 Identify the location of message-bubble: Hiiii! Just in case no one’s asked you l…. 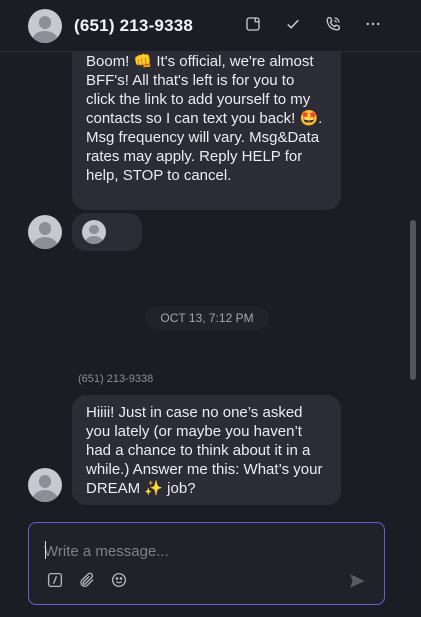
(206, 450).